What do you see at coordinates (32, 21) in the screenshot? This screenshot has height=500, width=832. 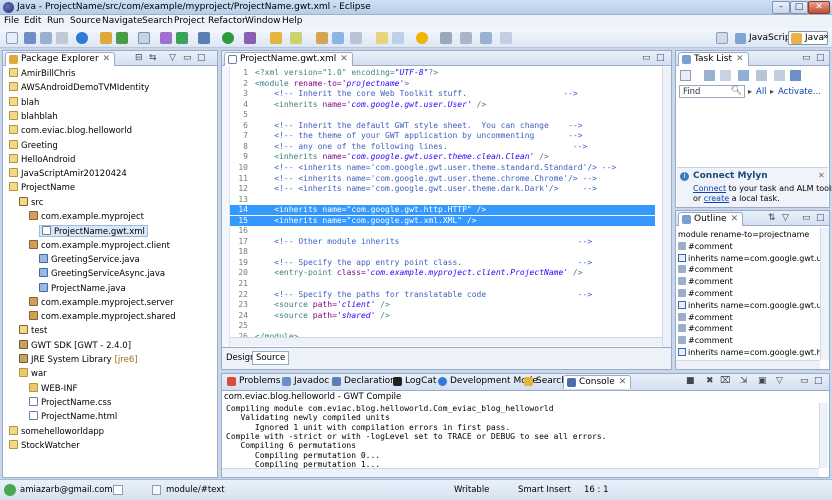 I see `menu-edit: Edit` at bounding box center [32, 21].